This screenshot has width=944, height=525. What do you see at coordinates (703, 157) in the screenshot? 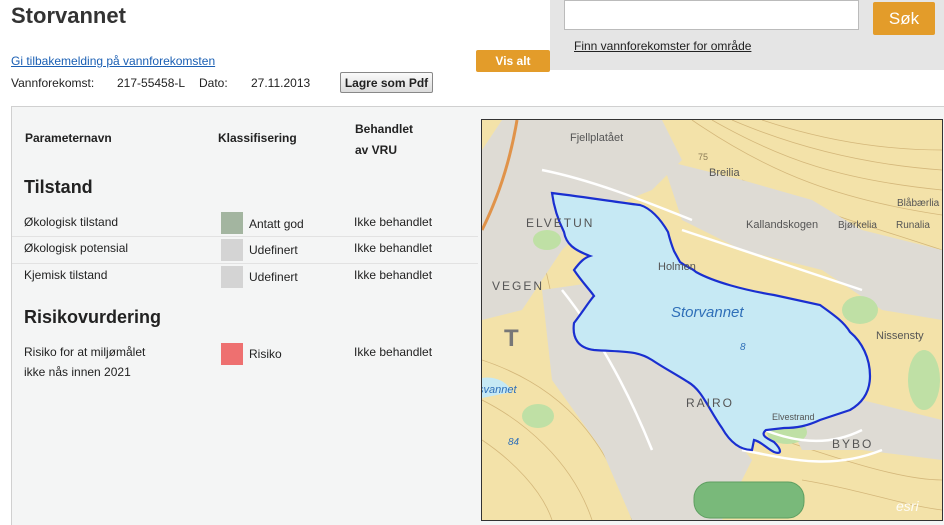
I see `contour-label-75: 75` at bounding box center [703, 157].